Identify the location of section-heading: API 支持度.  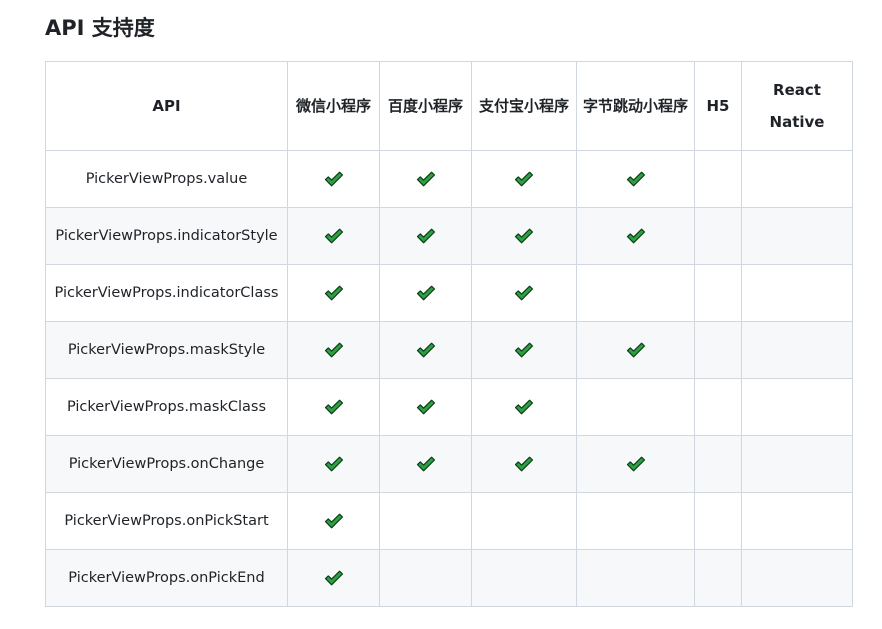
(100, 28).